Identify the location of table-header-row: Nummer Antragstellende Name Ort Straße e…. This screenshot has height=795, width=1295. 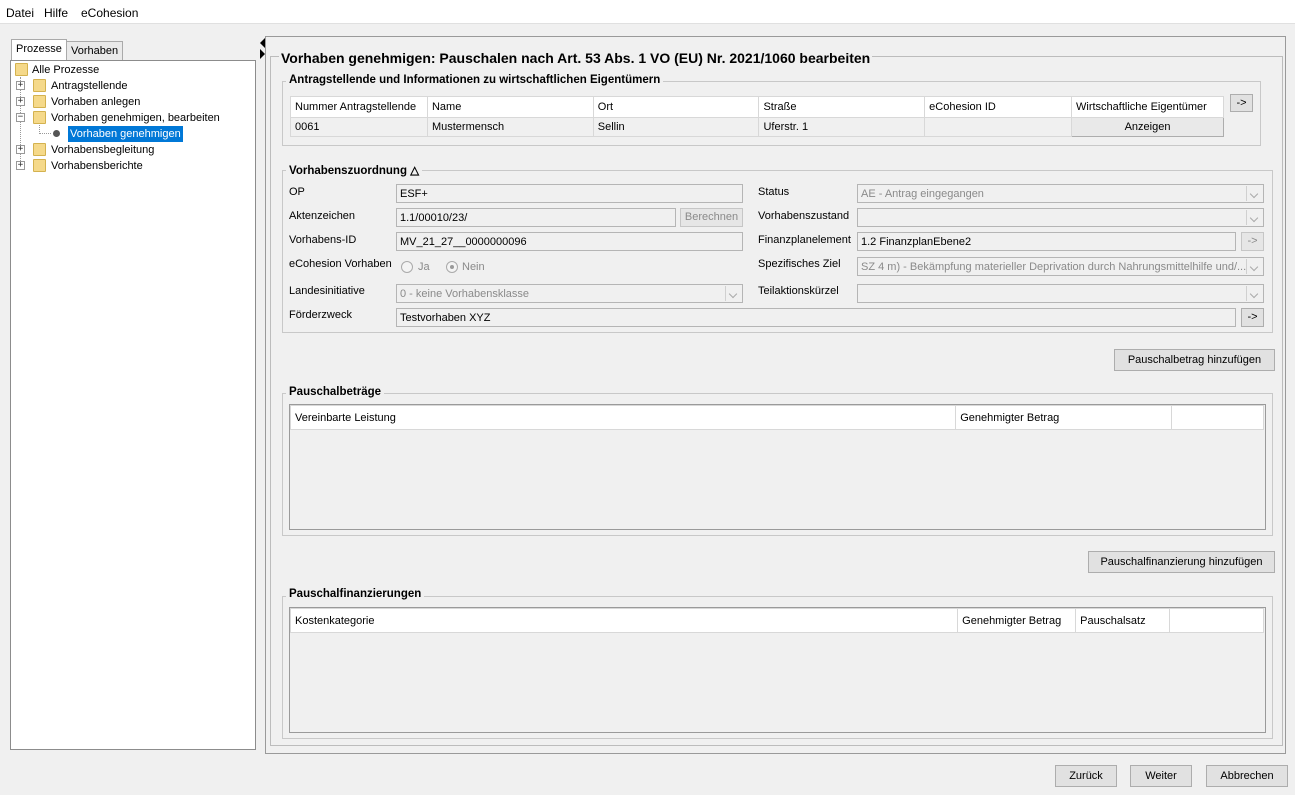
(757, 107).